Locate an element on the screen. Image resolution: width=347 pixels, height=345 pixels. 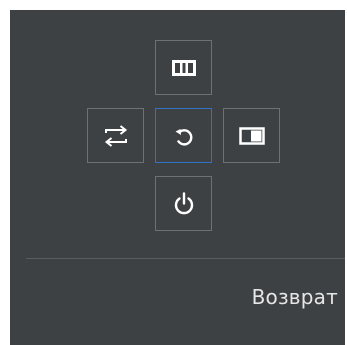
divider is located at coordinates (185, 258).